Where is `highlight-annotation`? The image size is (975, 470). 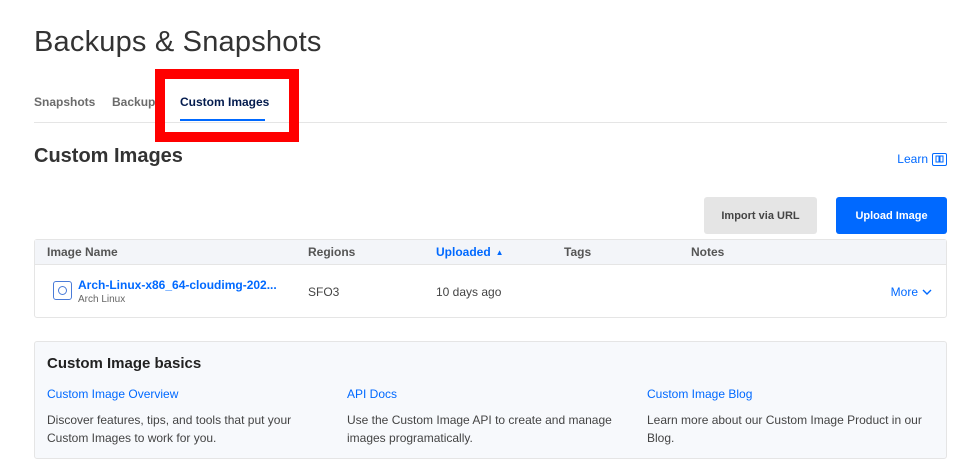 highlight-annotation is located at coordinates (227, 105).